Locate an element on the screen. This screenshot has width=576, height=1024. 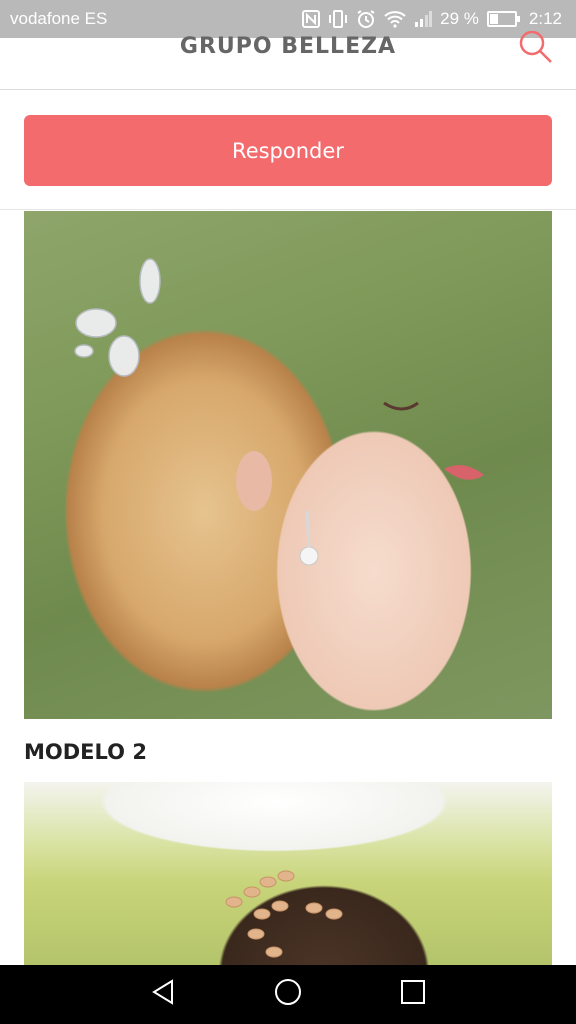
system-nav-bar is located at coordinates (288, 994).